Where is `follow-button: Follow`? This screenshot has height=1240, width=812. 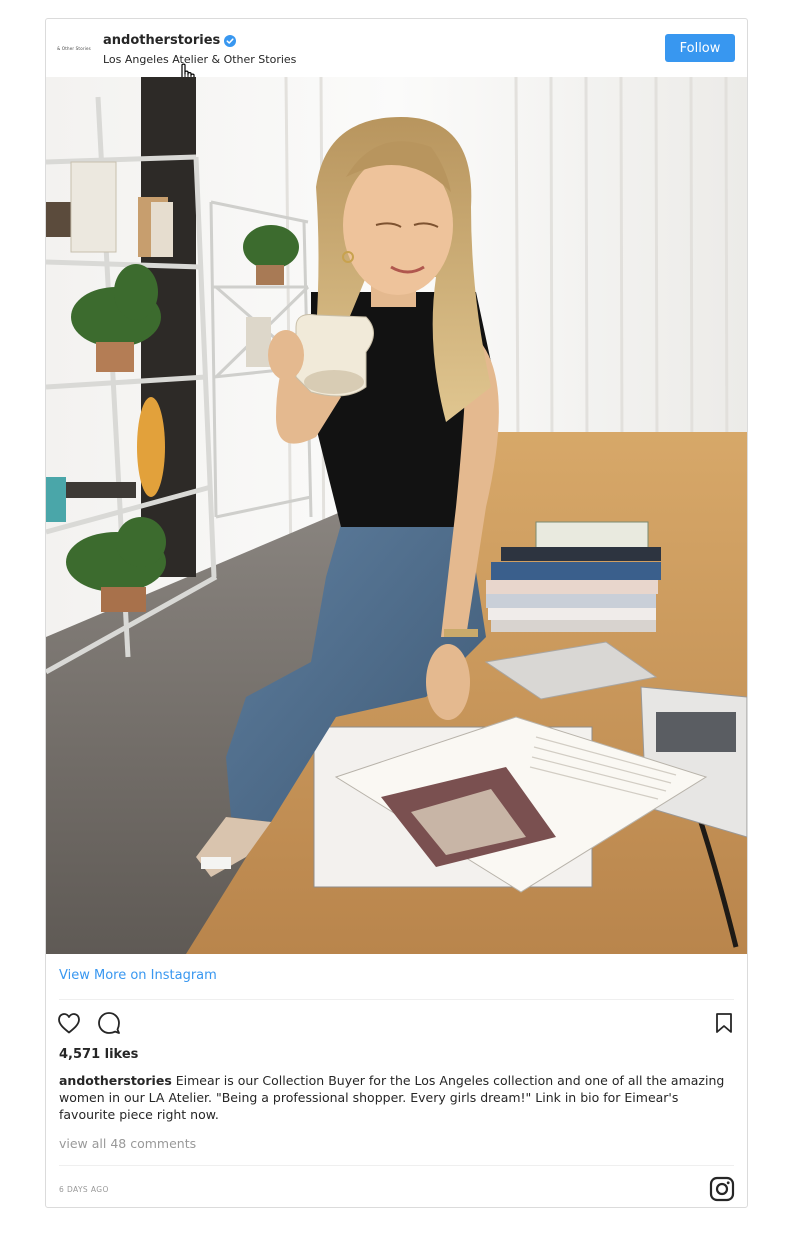 follow-button: Follow is located at coordinates (700, 48).